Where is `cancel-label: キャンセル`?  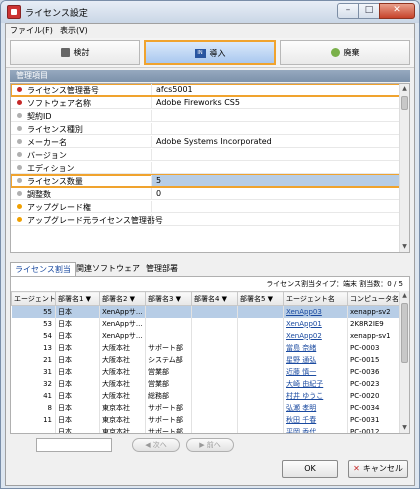 cancel-label: キャンセル is located at coordinates (382, 468).